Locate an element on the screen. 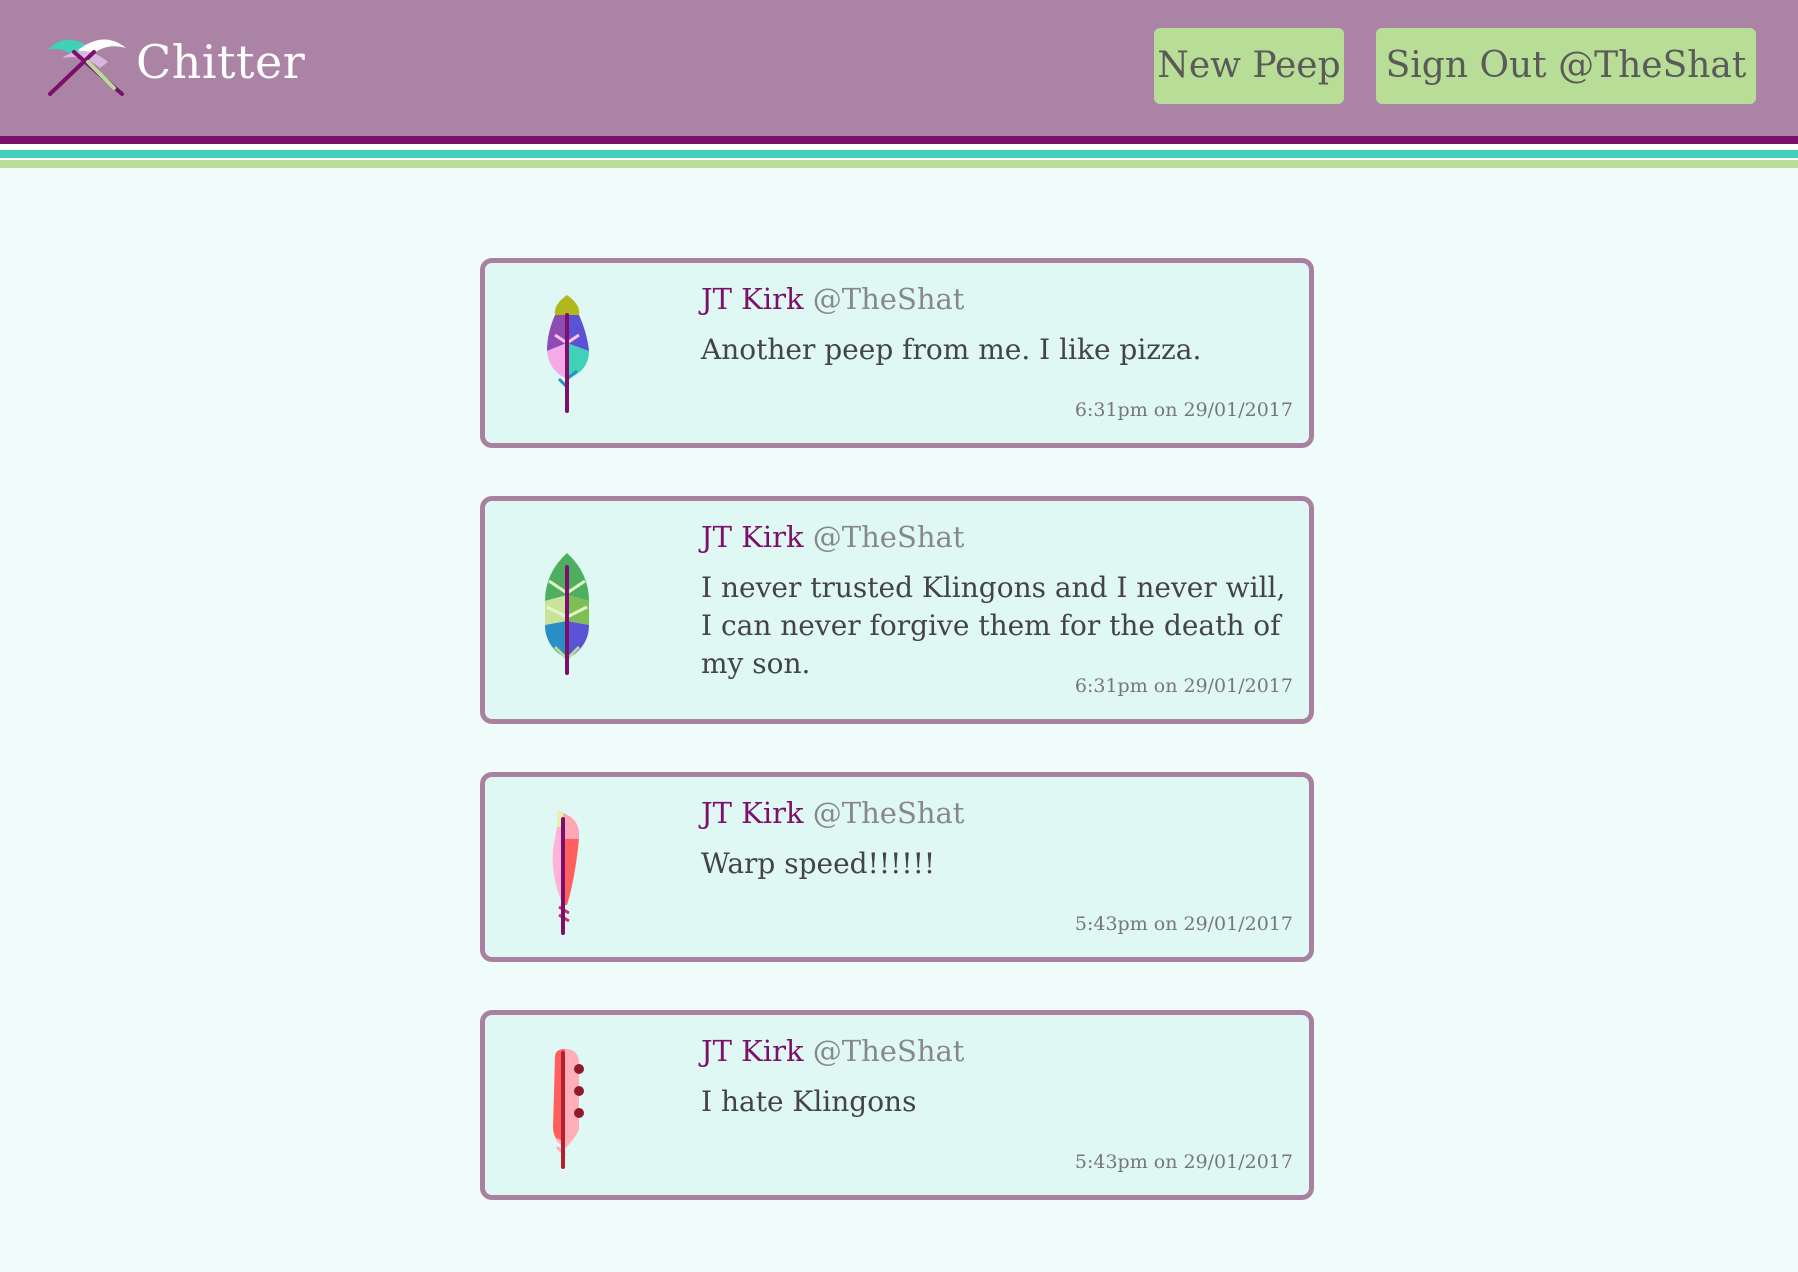 The width and height of the screenshot is (1798, 1272). brand-title: Chitter is located at coordinates (220, 62).